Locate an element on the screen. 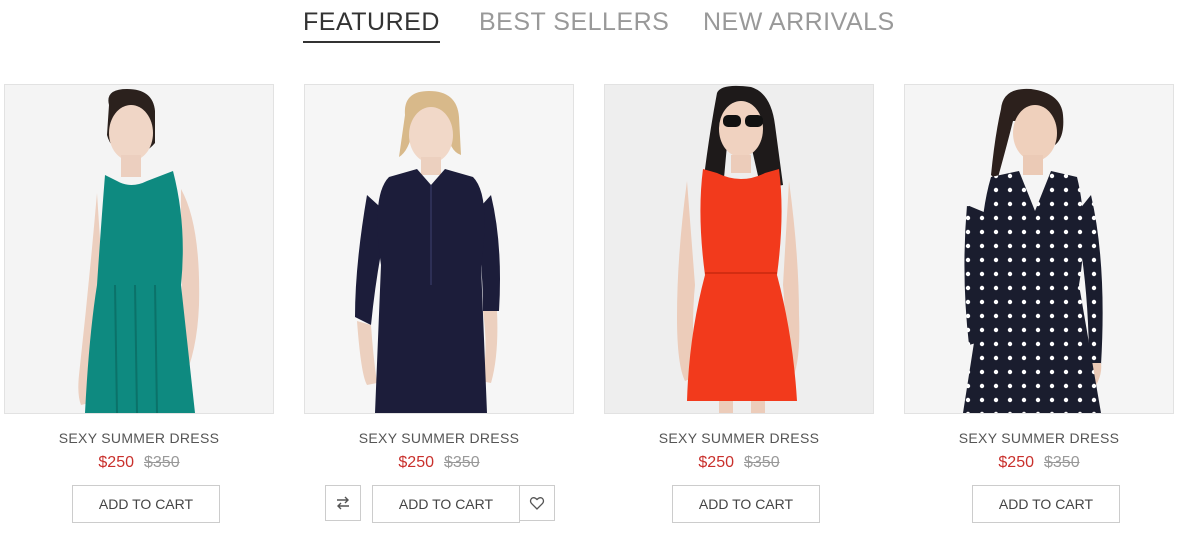  compare-arrows-icon is located at coordinates (343, 503).